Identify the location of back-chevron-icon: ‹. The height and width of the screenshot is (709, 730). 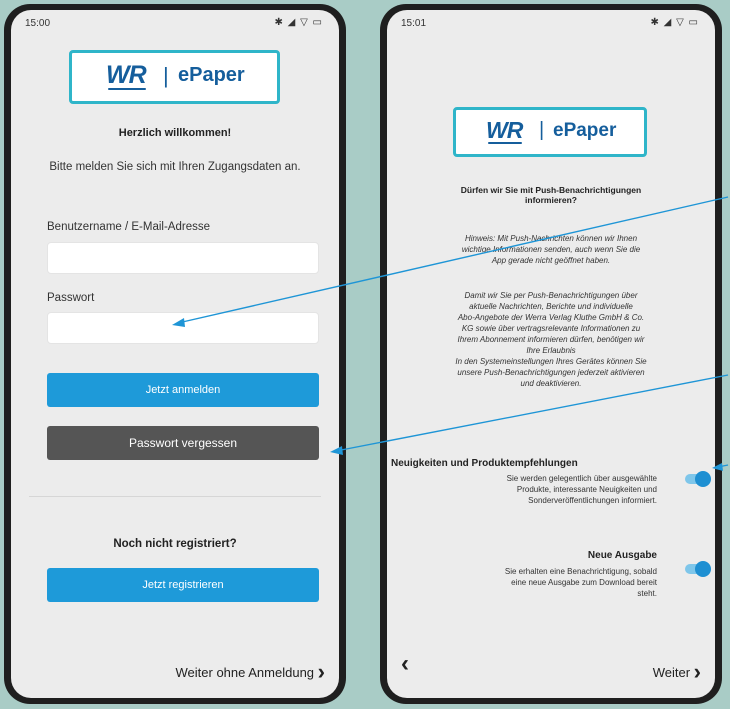
(405, 664).